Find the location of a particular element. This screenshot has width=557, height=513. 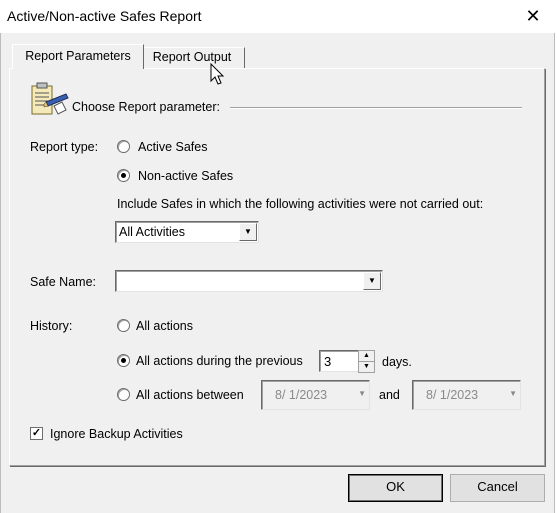

between-actions-label: All actions between is located at coordinates (190, 395).